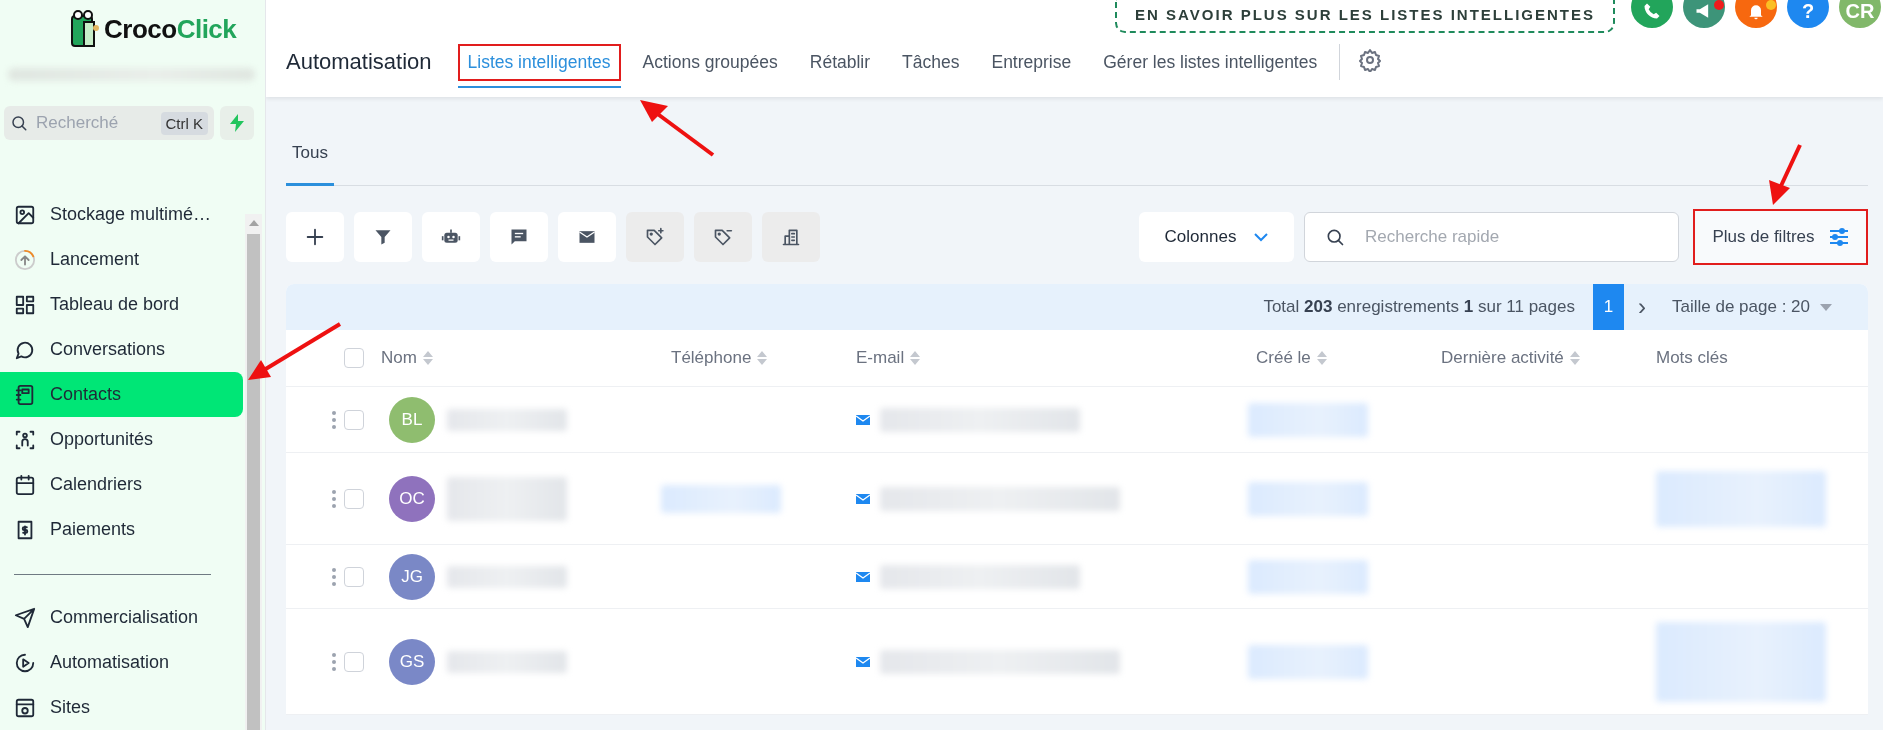 The image size is (1883, 730). What do you see at coordinates (1692, 358) in the screenshot?
I see `column-header: Mots clés` at bounding box center [1692, 358].